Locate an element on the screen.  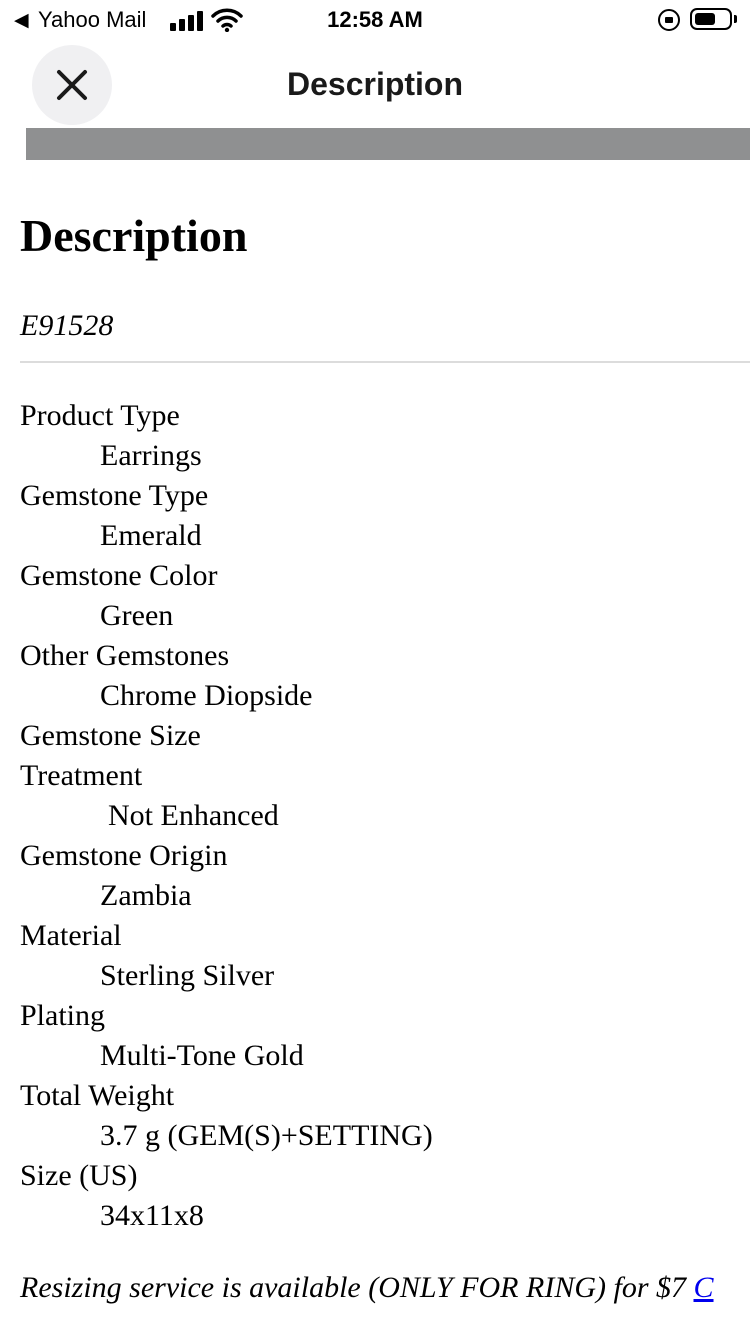
spec-label: Product Type is located at coordinates (100, 415).